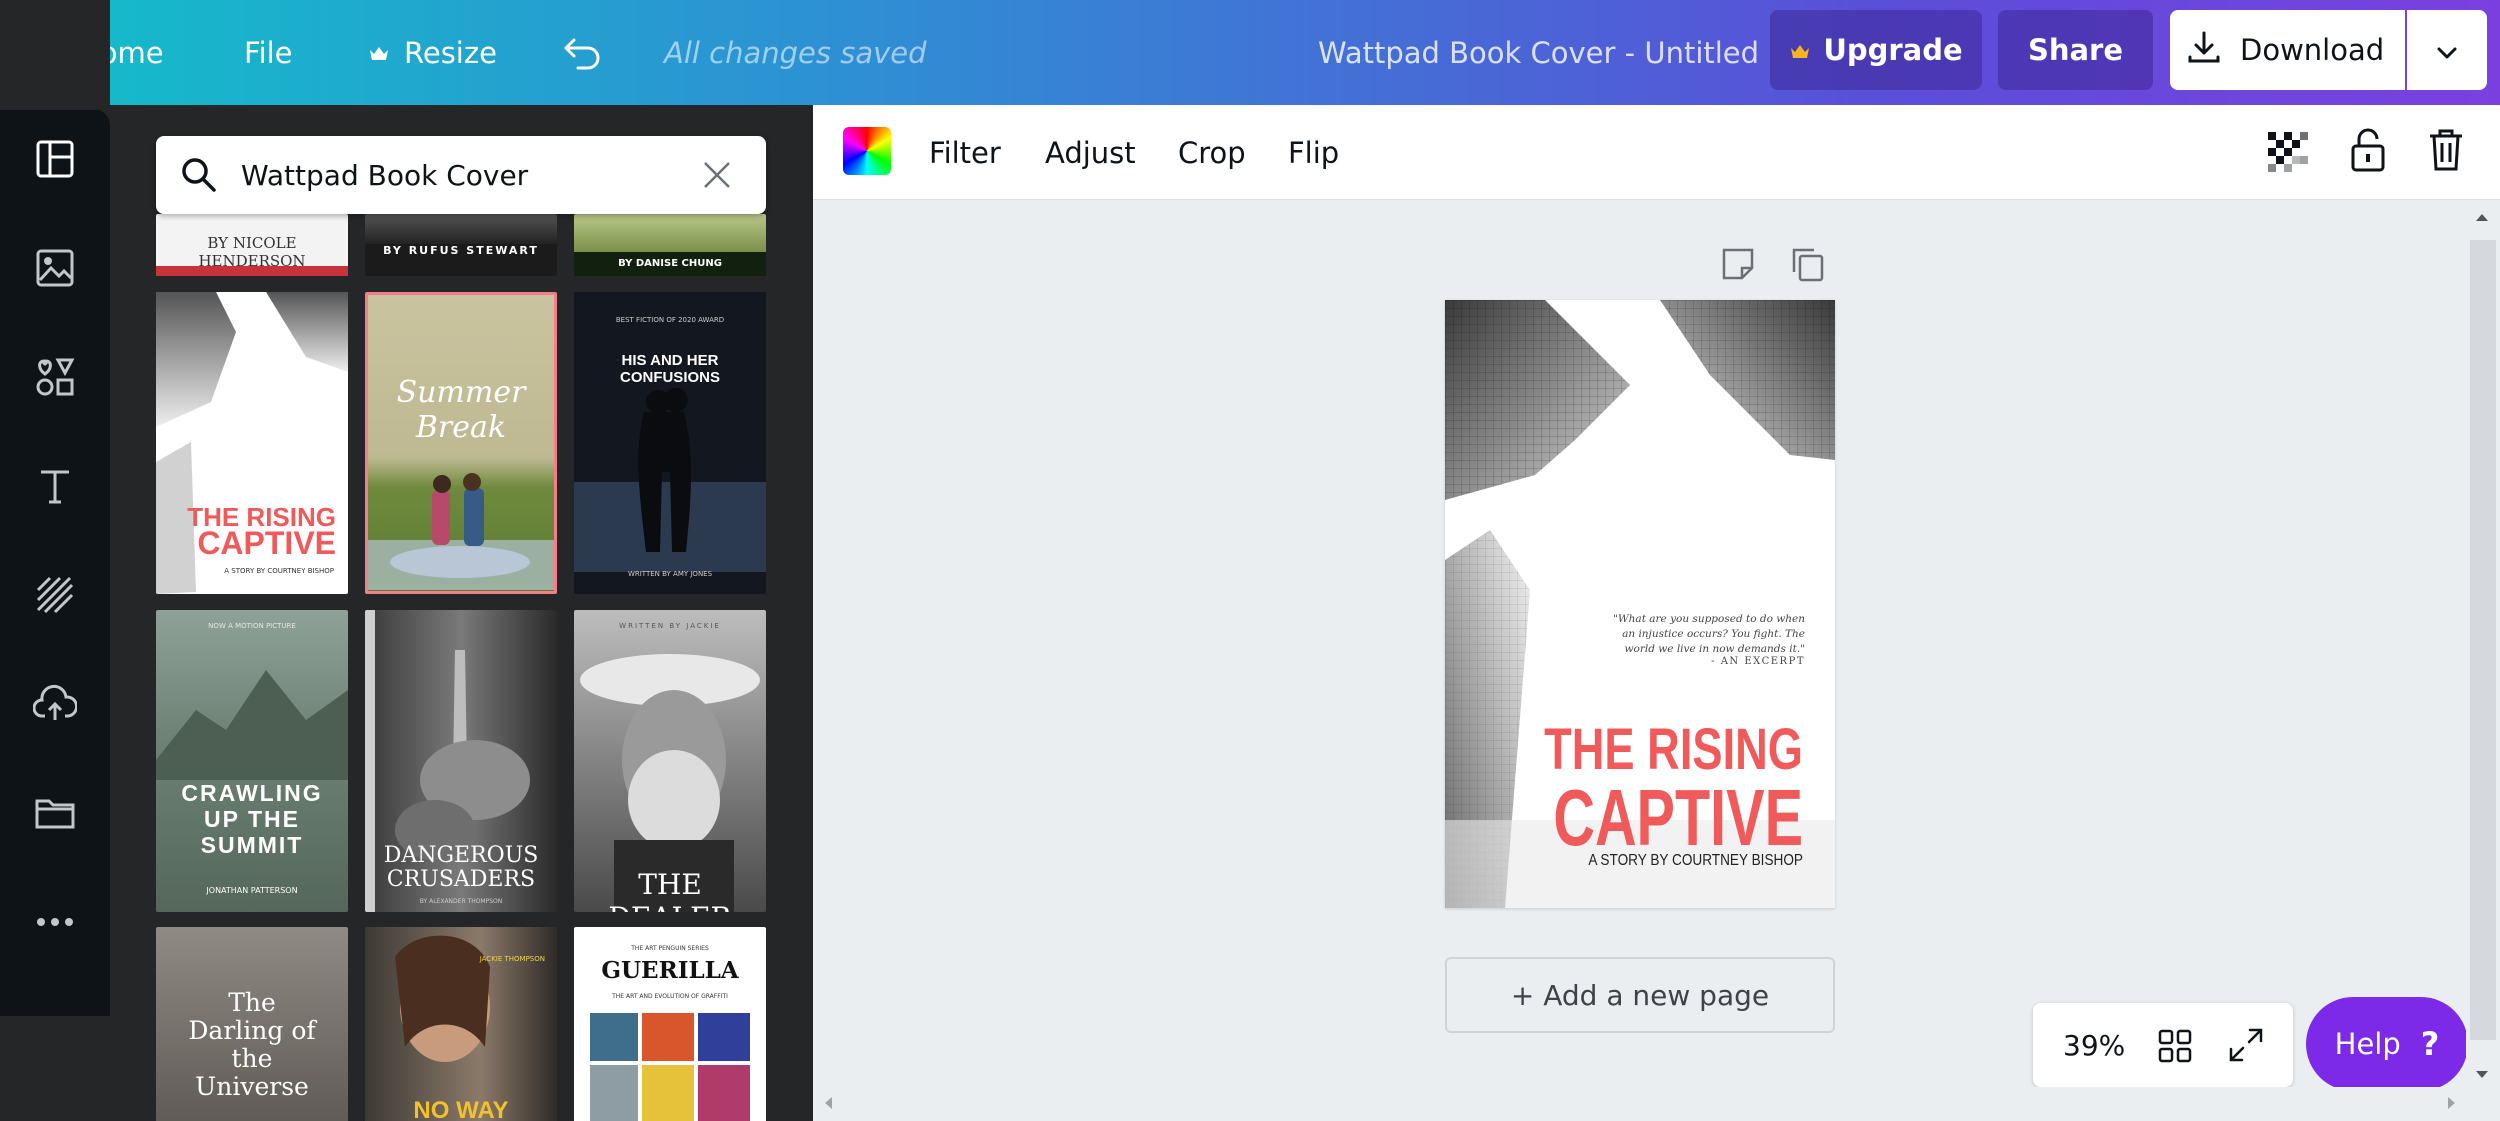 This screenshot has width=2500, height=1121. I want to click on uploads-icon, so click(55, 704).